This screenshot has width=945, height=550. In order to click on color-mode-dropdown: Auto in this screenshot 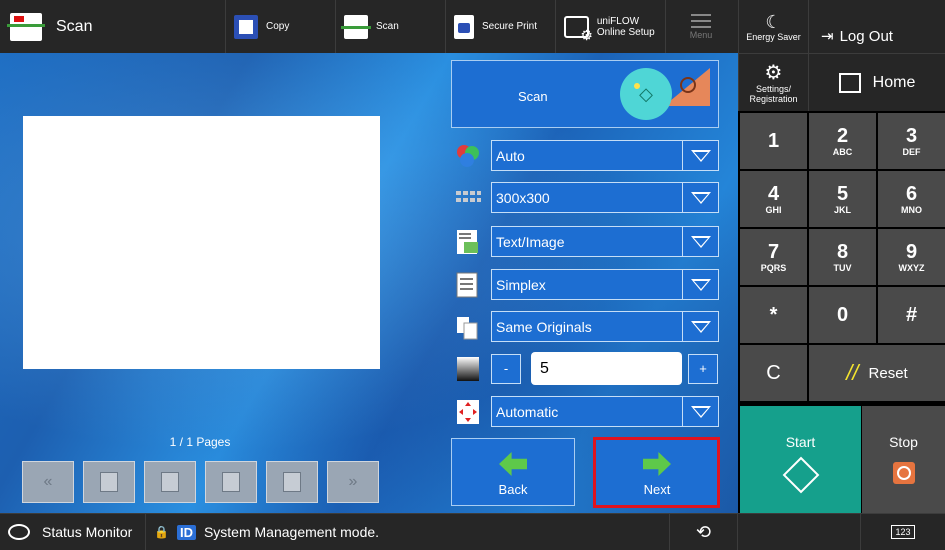, I will do `click(605, 155)`.